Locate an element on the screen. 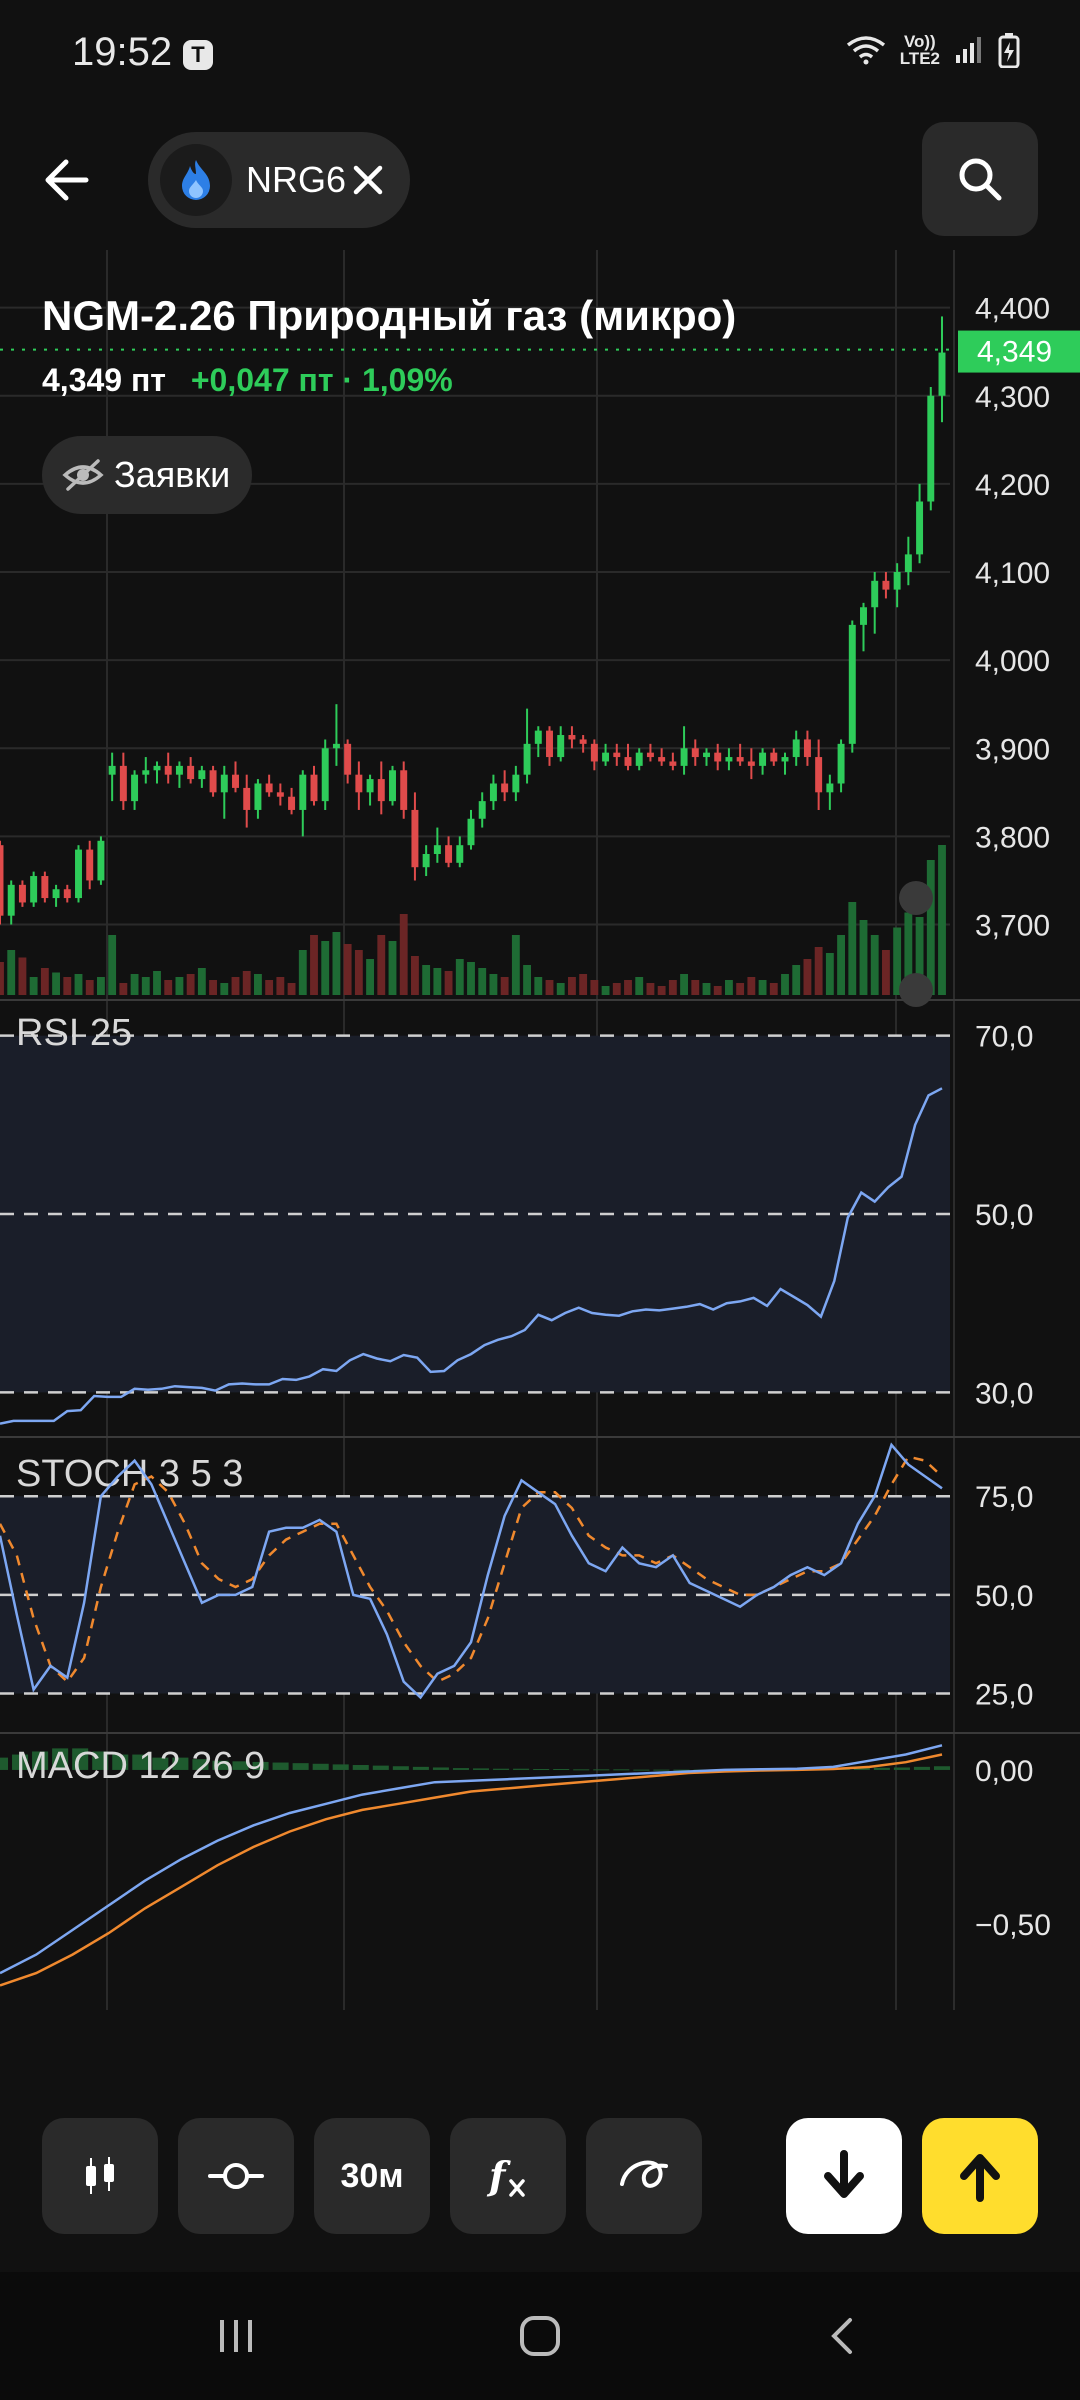 The width and height of the screenshot is (1080, 2400). sell-button is located at coordinates (844, 2176).